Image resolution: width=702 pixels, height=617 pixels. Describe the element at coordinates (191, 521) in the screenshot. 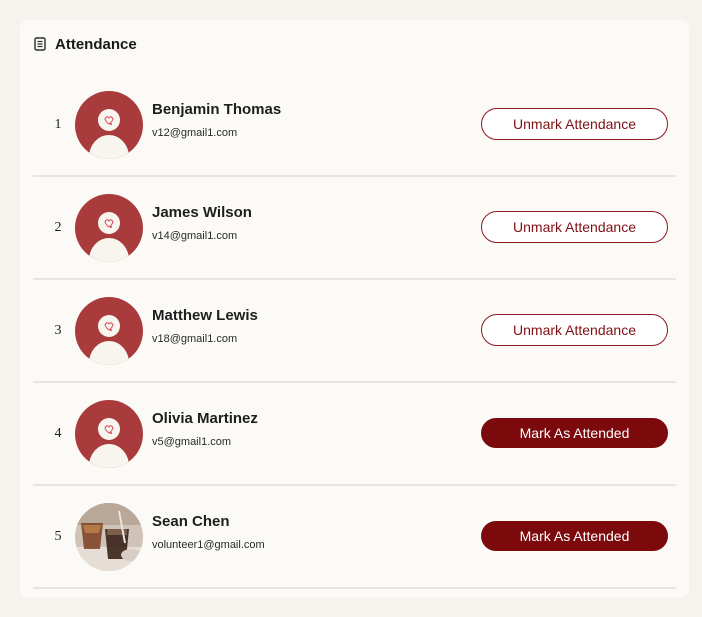

I see `attendee-name: Sean Chen` at that location.